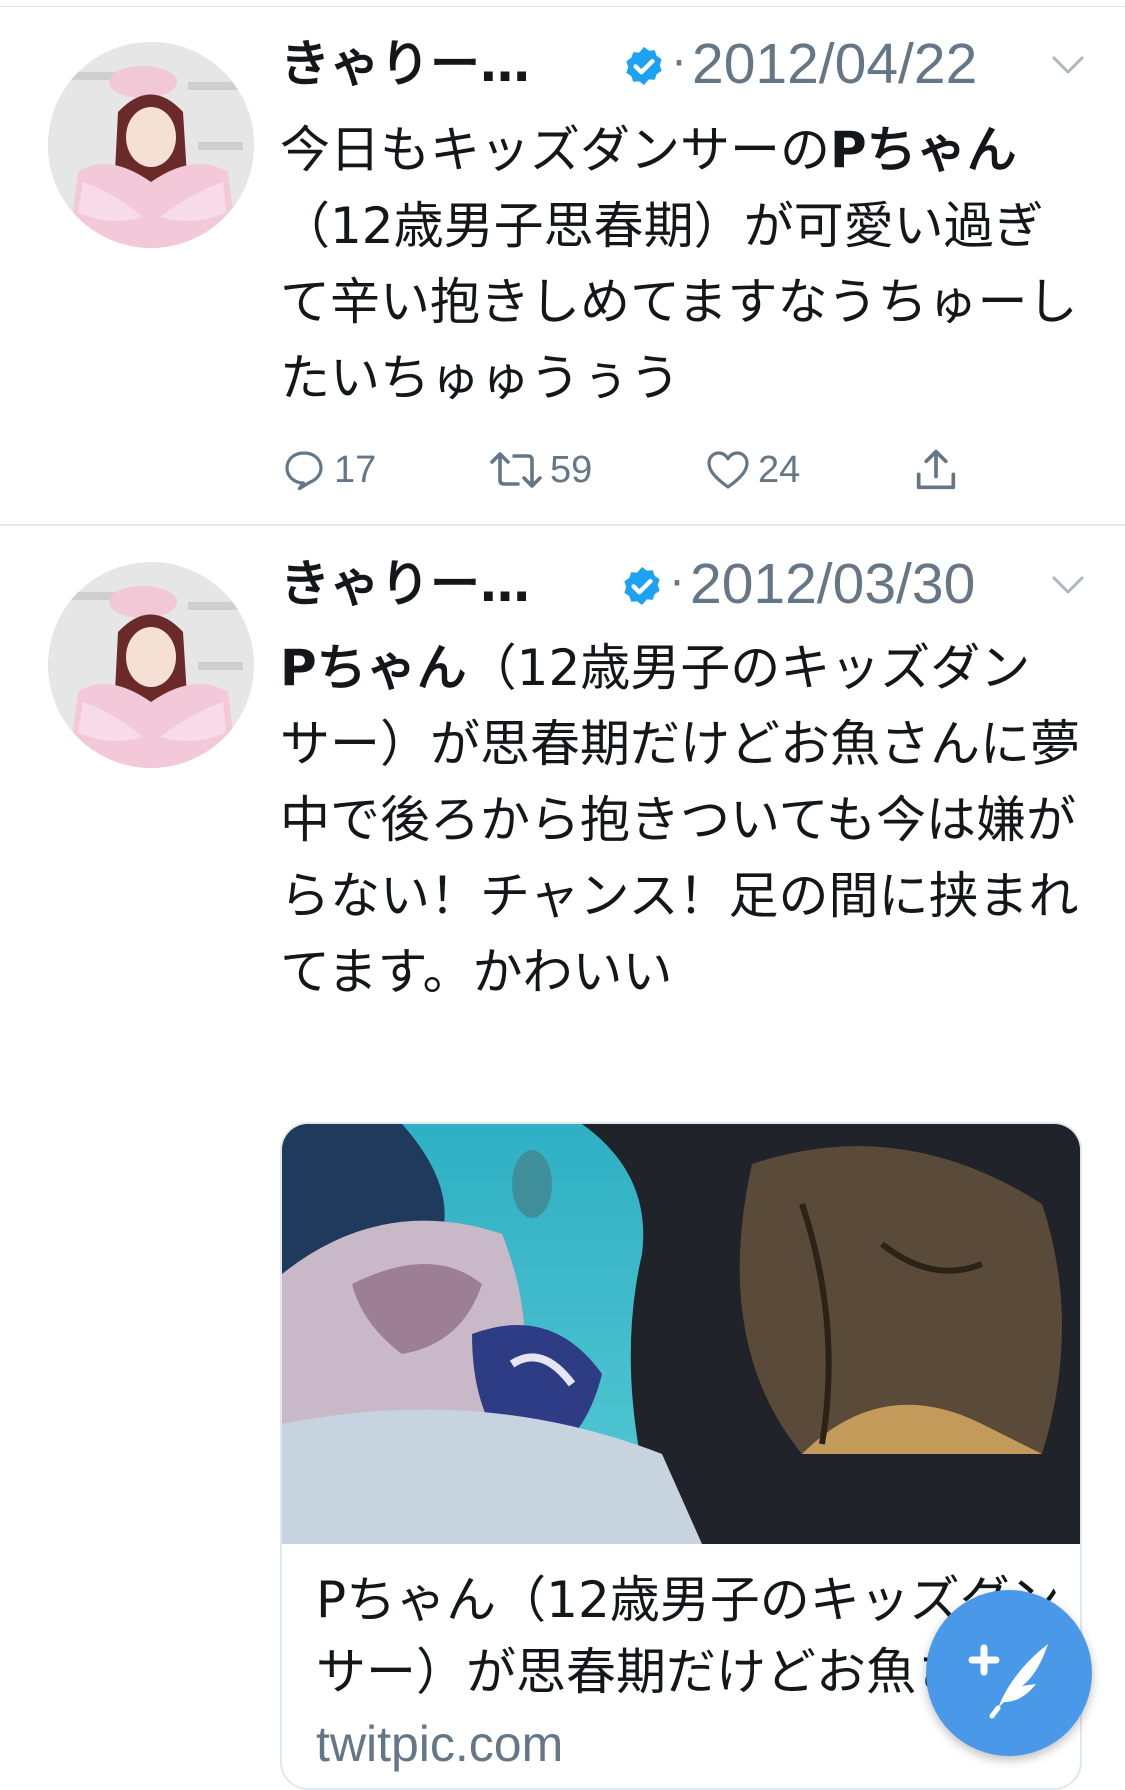  I want to click on tweet-header: きゃりー… · 2012/04/22, so click(682, 64).